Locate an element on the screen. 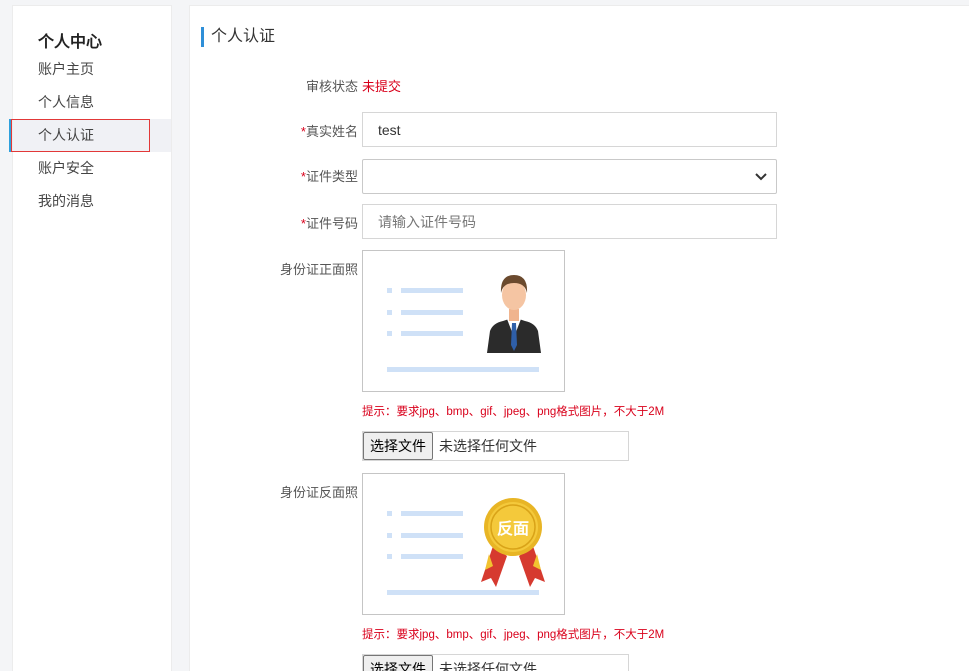 The height and width of the screenshot is (671, 969). back-file-input: 选择文件 未选择任何文件 is located at coordinates (495, 662).